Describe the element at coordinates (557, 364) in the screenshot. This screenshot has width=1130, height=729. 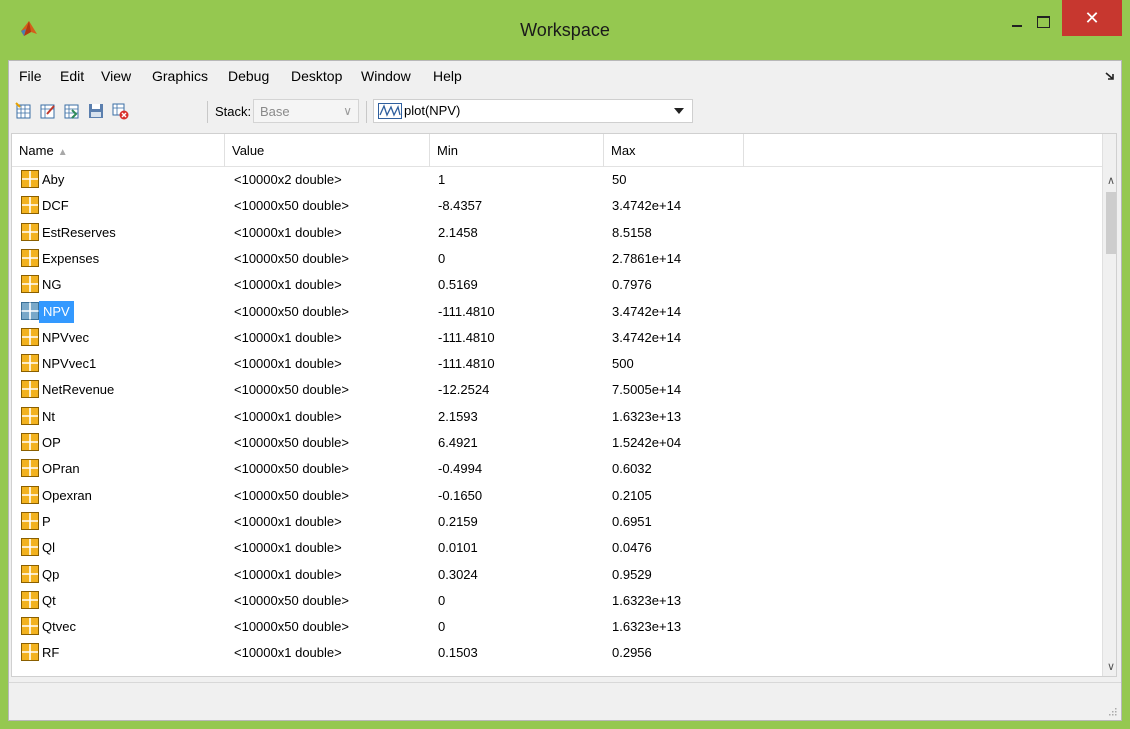
I see `table-row: NPVvec1 <10000x1 double> -111.4810 500` at that location.